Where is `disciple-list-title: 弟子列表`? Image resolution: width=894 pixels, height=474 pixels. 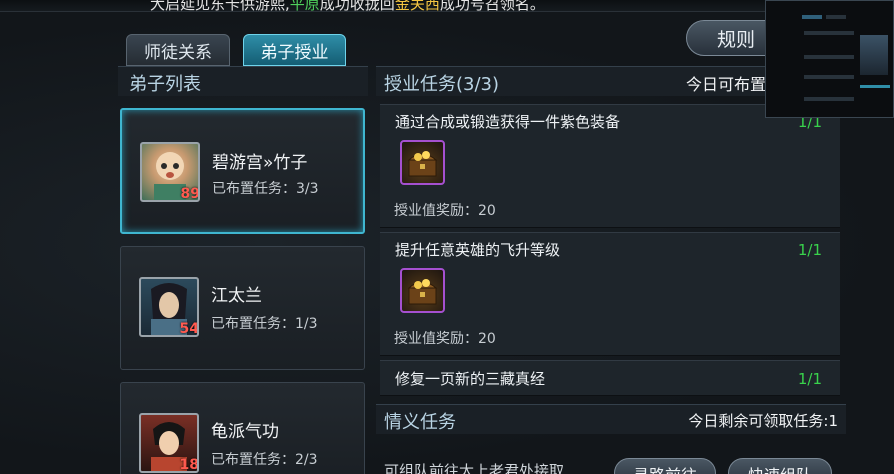
disciple-list-title: 弟子列表 is located at coordinates (165, 84).